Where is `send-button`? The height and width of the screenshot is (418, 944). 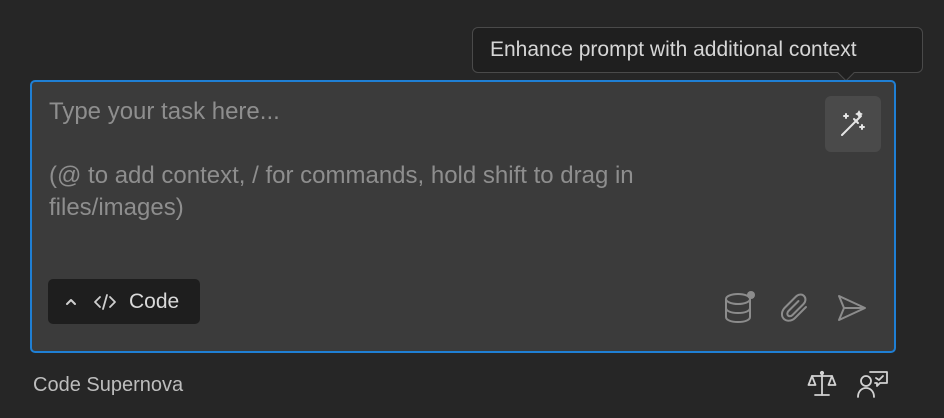 send-button is located at coordinates (852, 308).